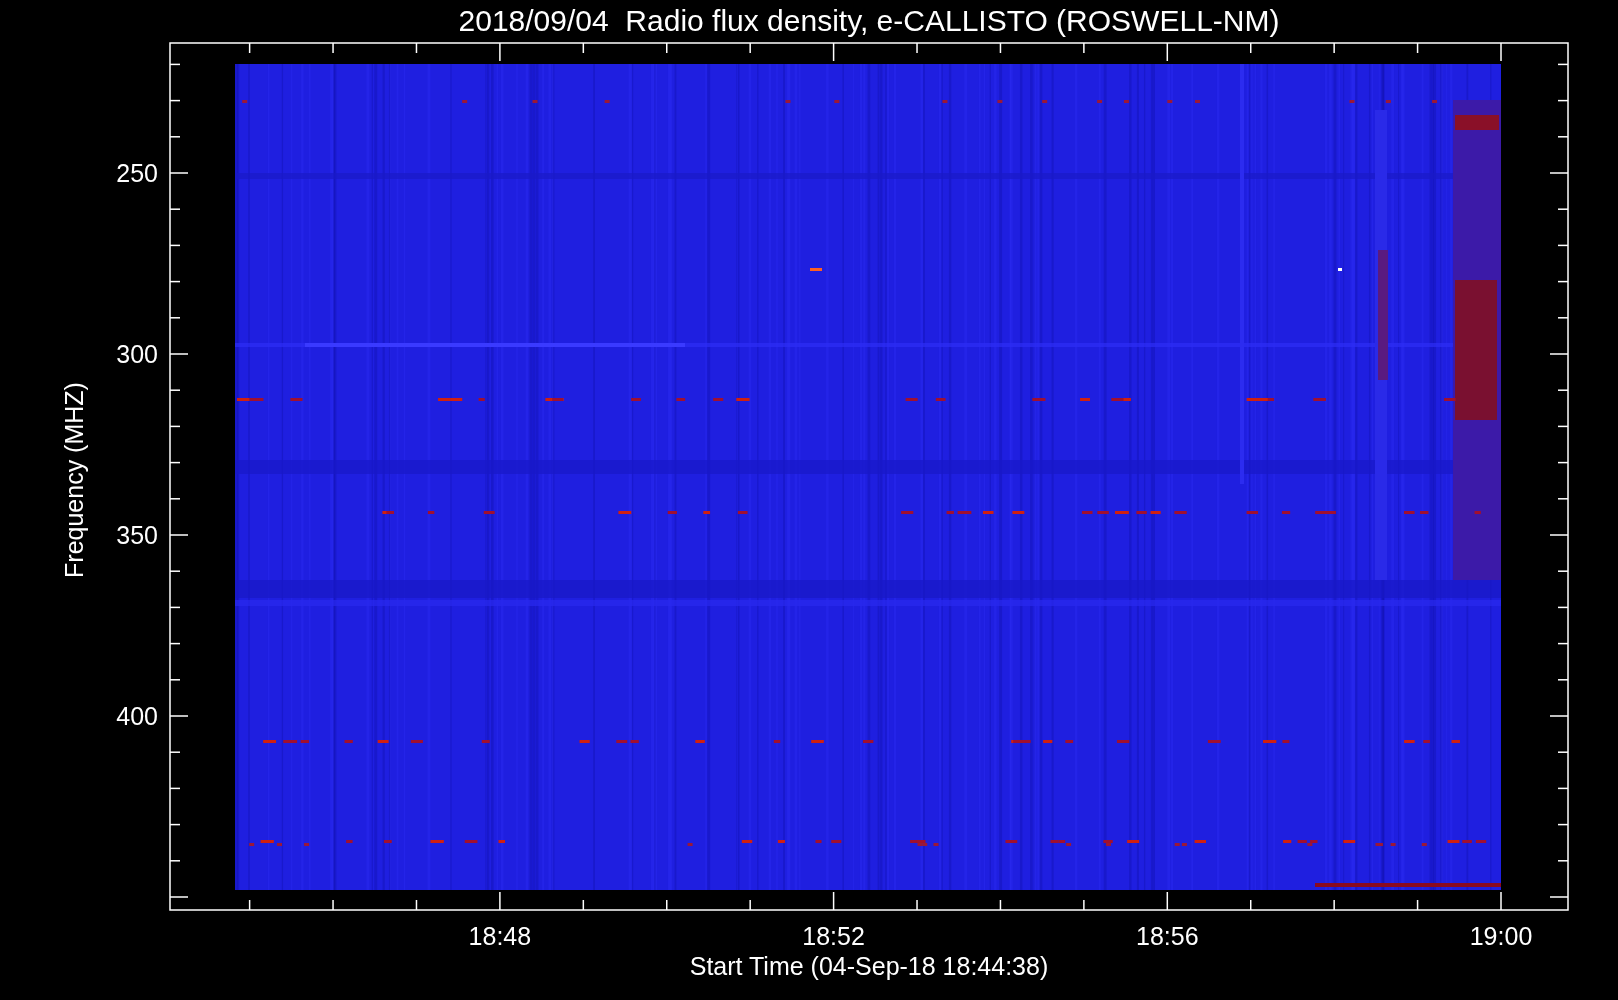  Describe the element at coordinates (137, 716) in the screenshot. I see `y-tick-label: 400` at that location.